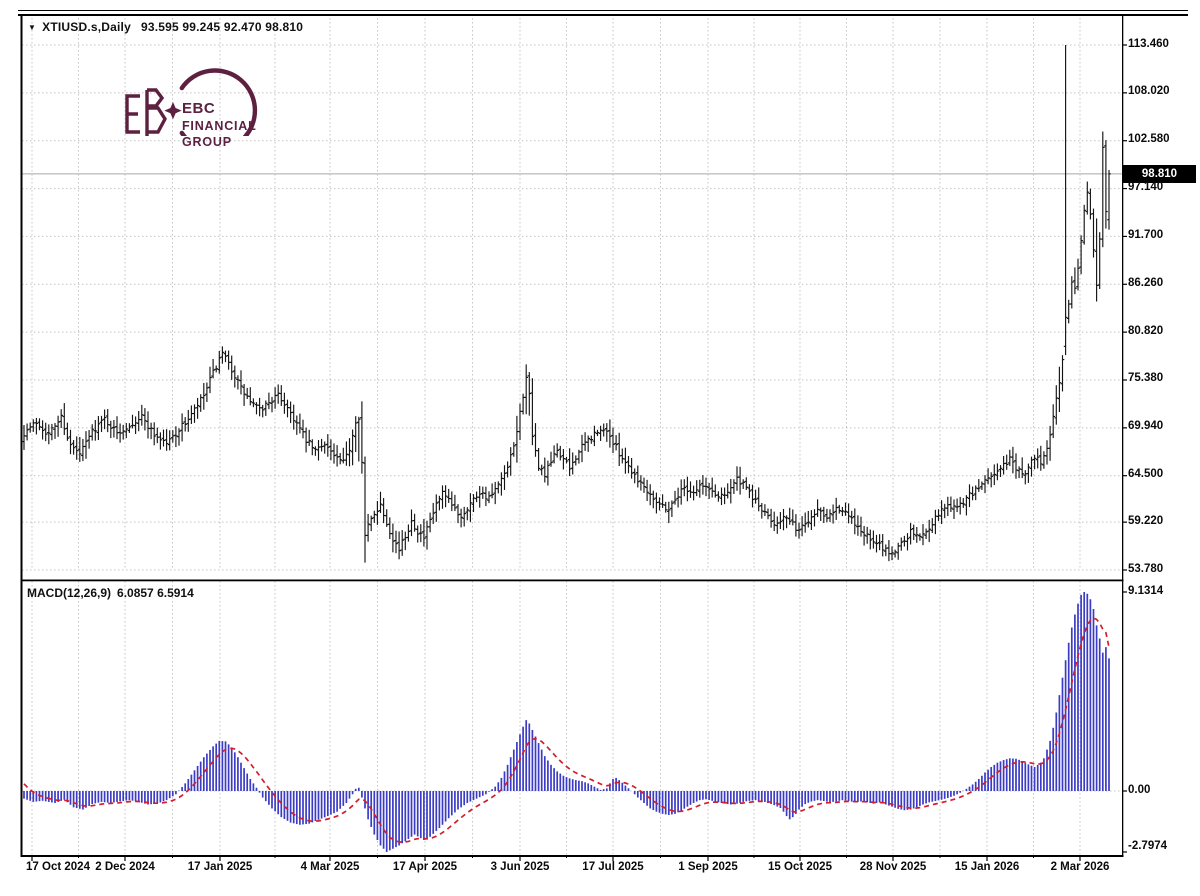  What do you see at coordinates (520, 867) in the screenshot?
I see `date-axis-label: 3 Jun 2025` at bounding box center [520, 867].